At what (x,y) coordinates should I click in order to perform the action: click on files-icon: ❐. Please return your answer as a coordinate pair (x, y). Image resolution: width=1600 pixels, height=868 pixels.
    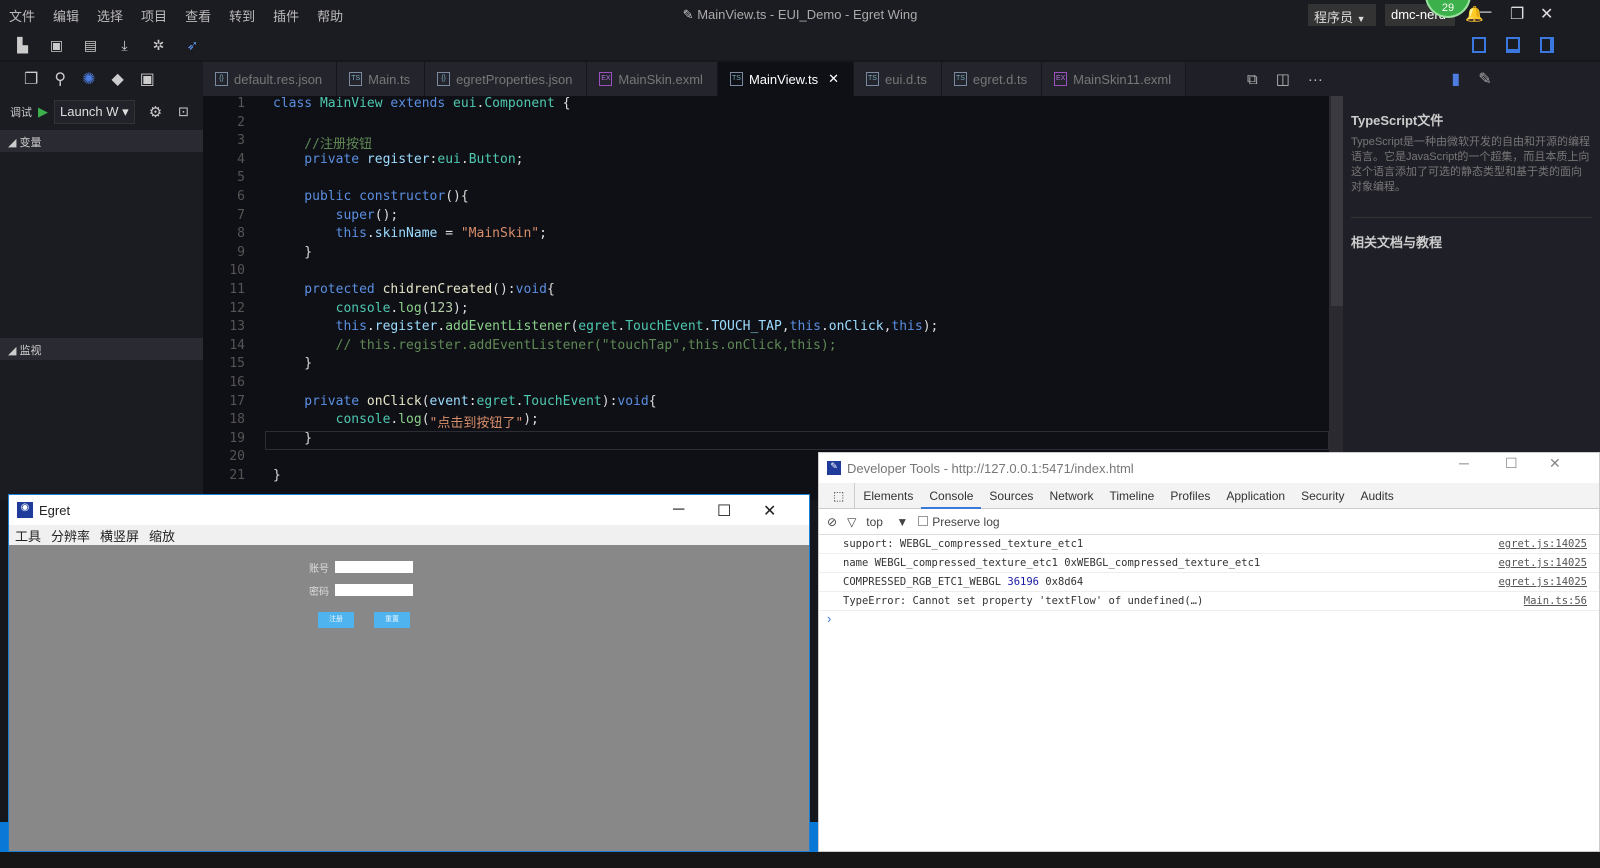
    Looking at the image, I should click on (31, 79).